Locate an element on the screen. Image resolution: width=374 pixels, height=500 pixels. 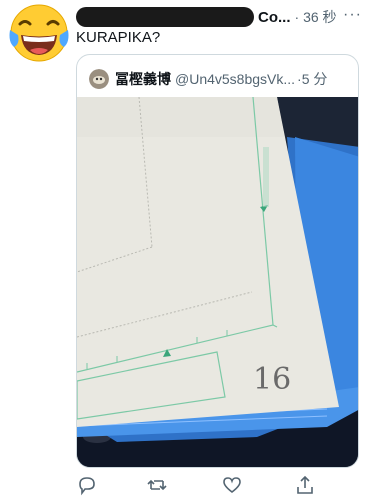
like-icon is located at coordinates (232, 485).